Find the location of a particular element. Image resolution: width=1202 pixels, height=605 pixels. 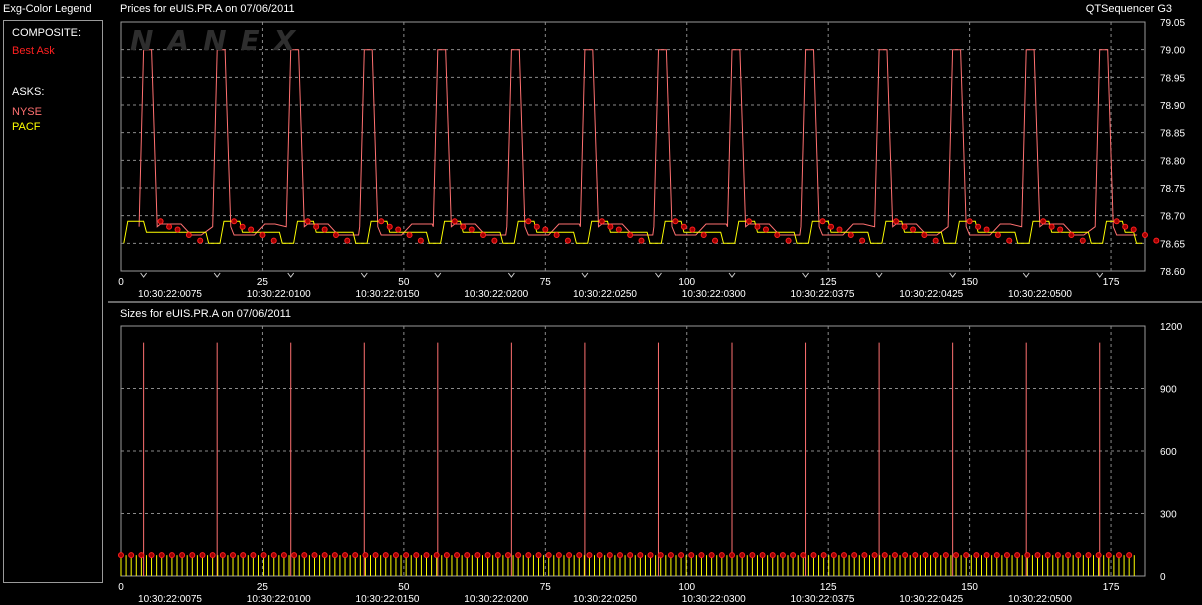

size-y-tick-label: 900 is located at coordinates (1168, 390).